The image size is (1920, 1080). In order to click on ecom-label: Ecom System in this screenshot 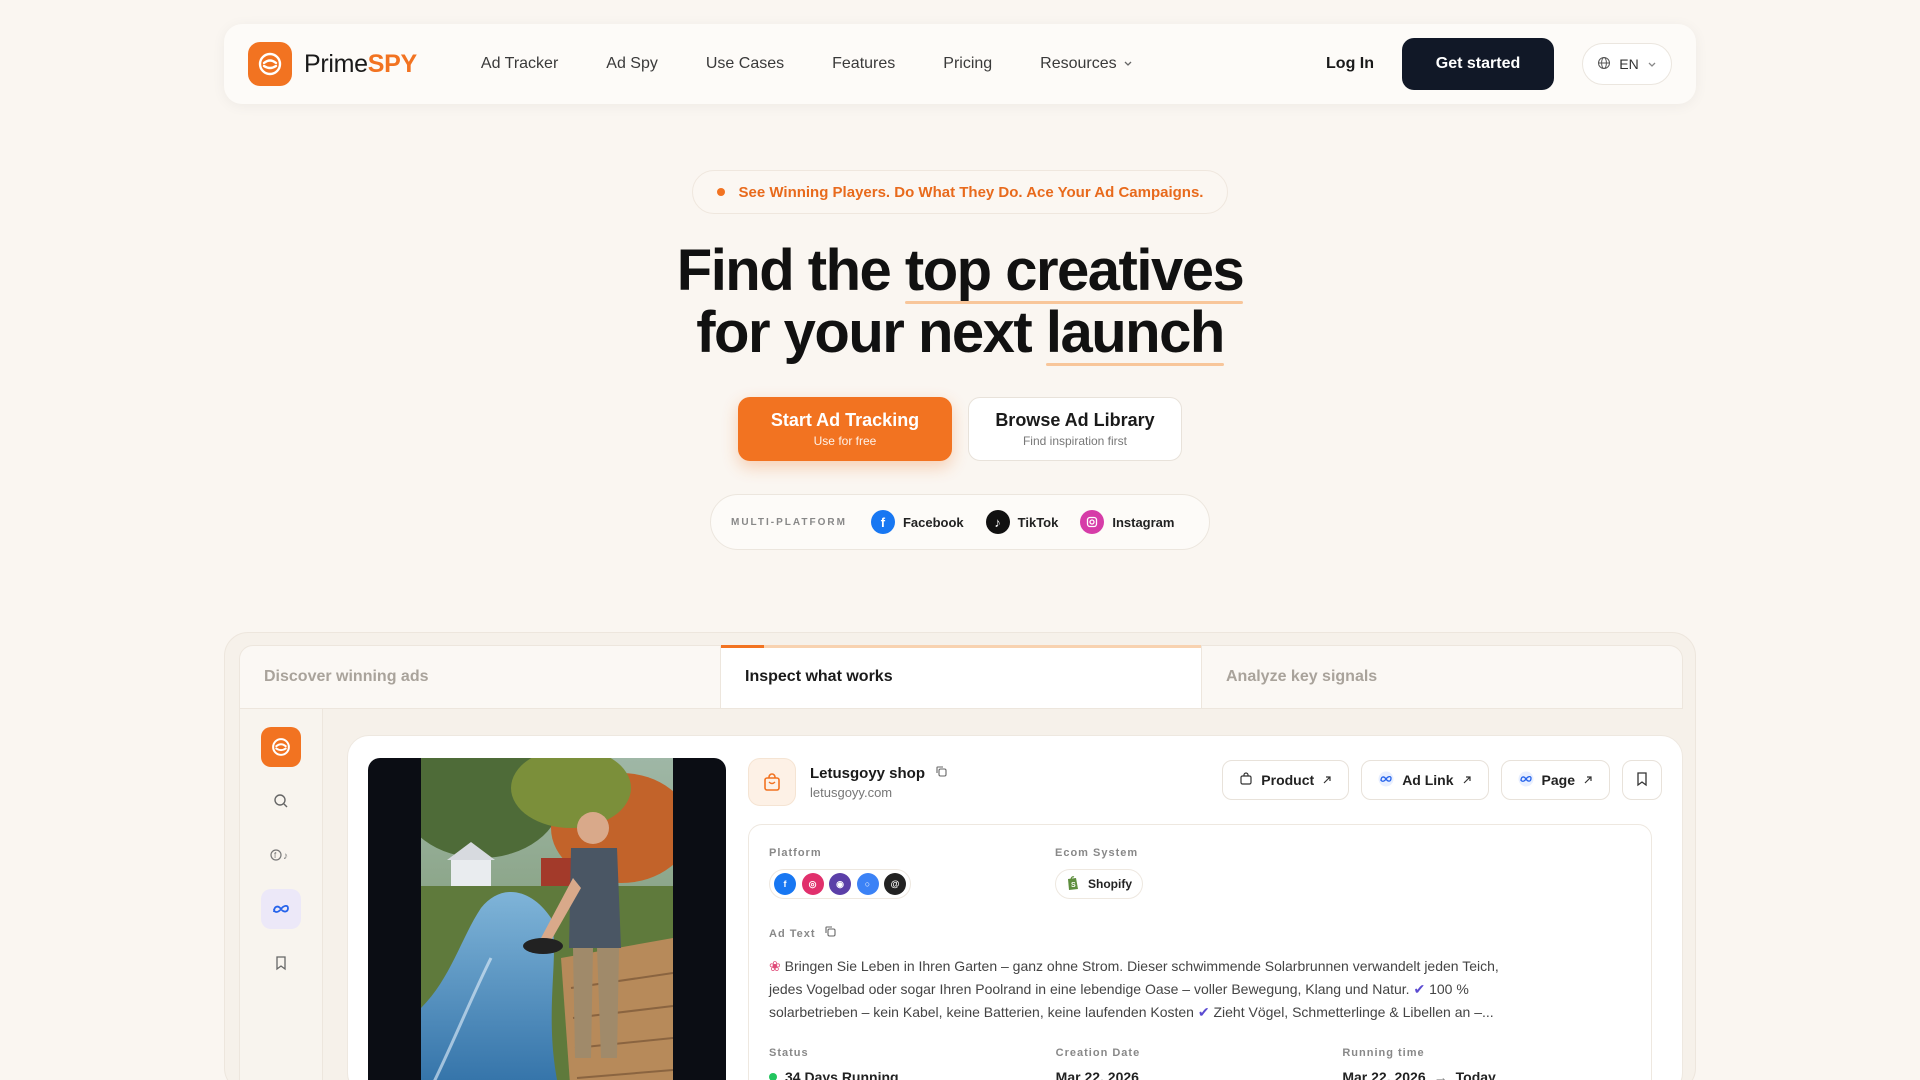, I will do `click(1097, 853)`.